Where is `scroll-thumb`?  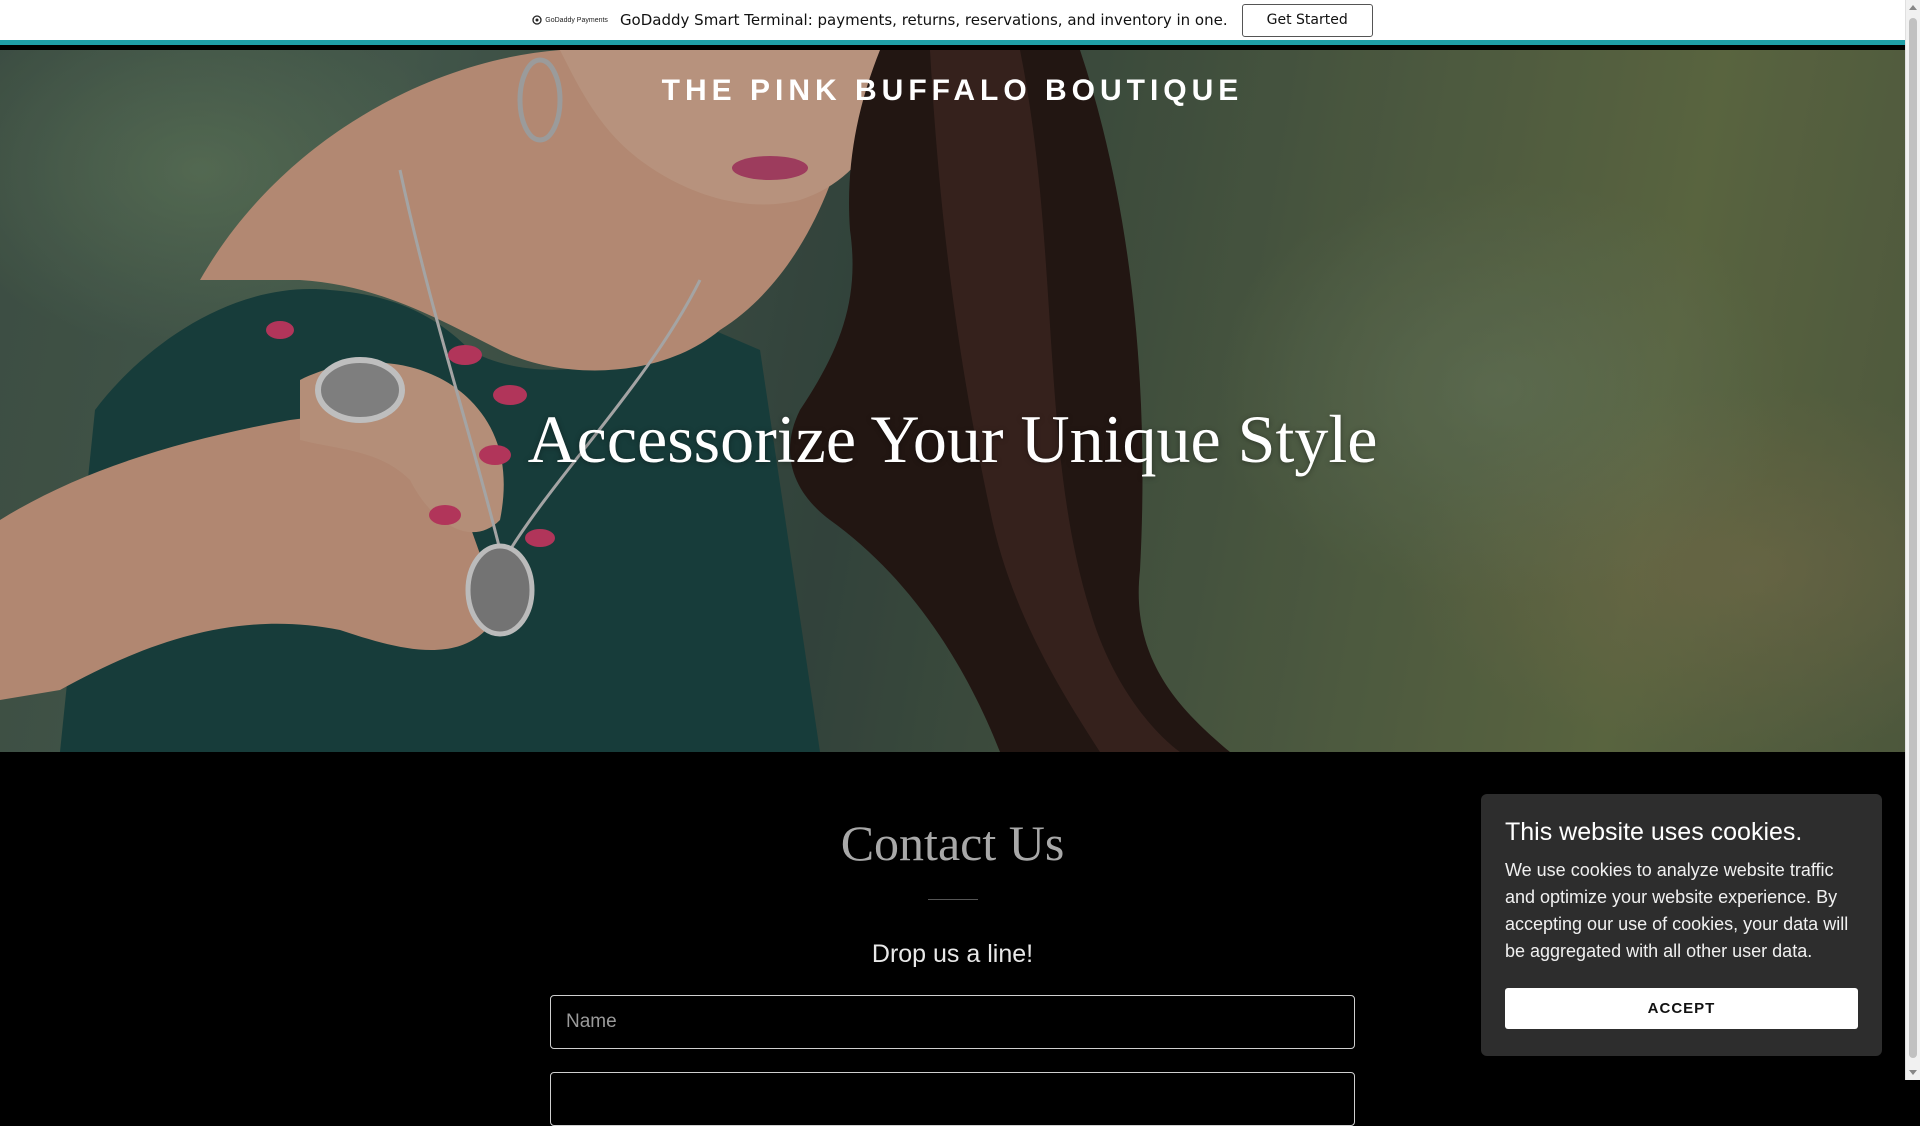 scroll-thumb is located at coordinates (1913, 538).